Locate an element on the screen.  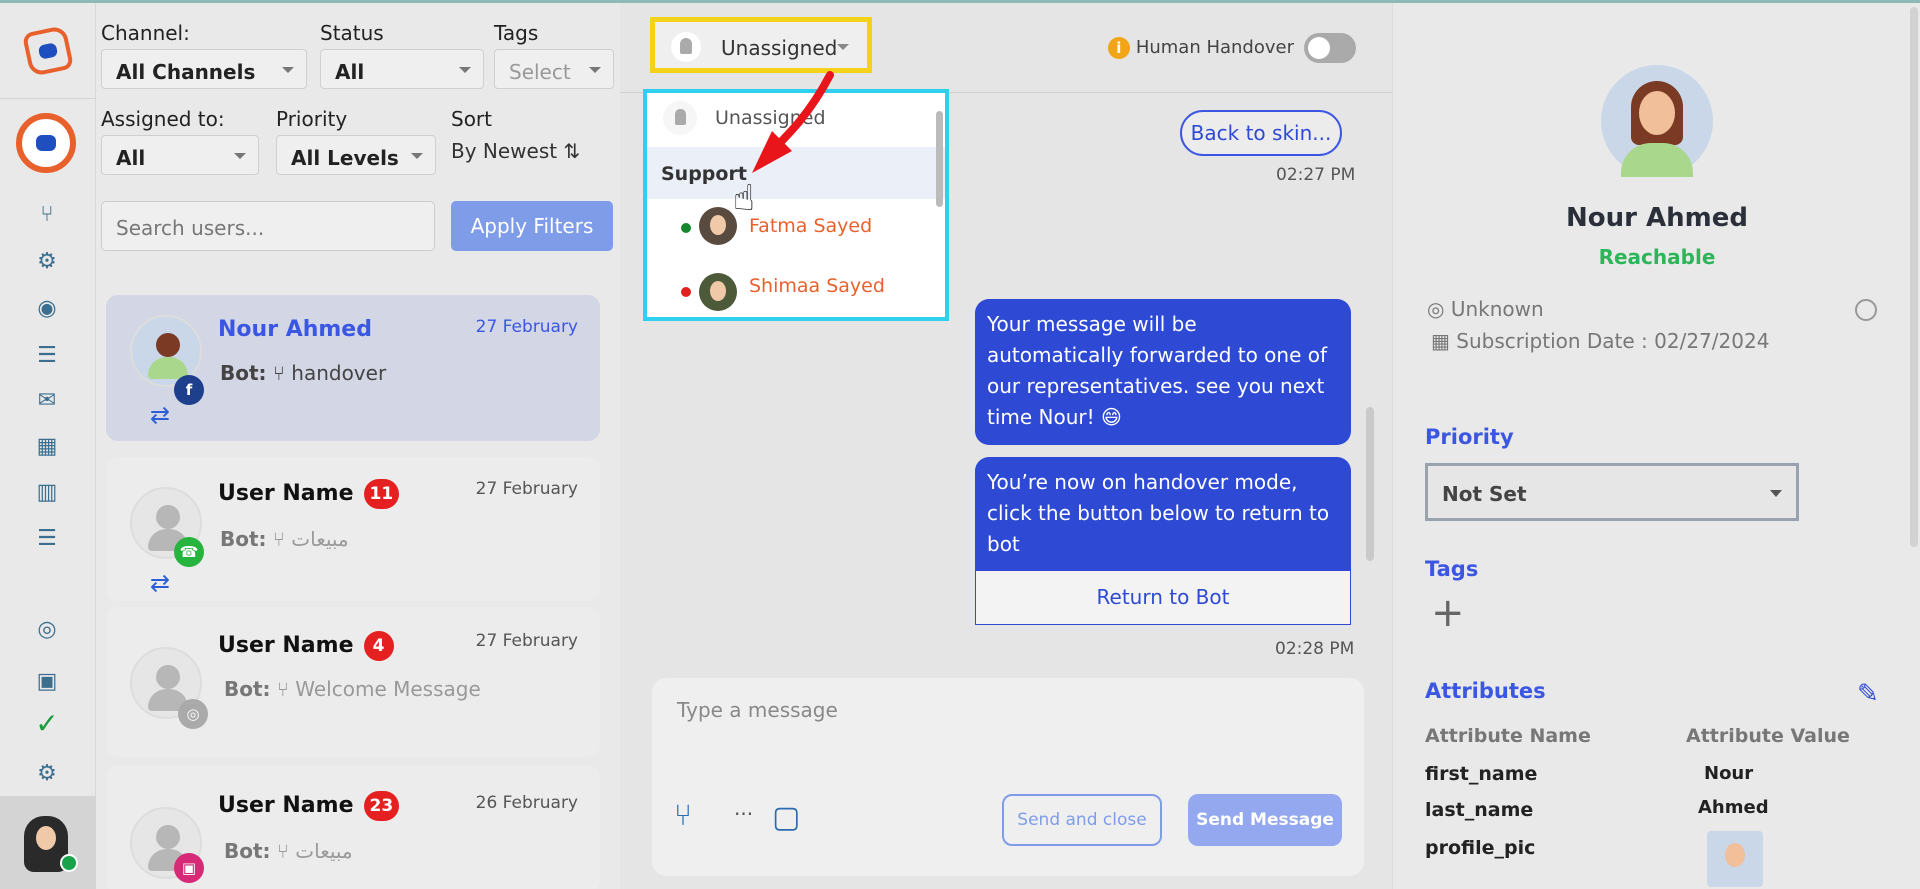
option-agent: Fatma Sayed is located at coordinates (796, 227).